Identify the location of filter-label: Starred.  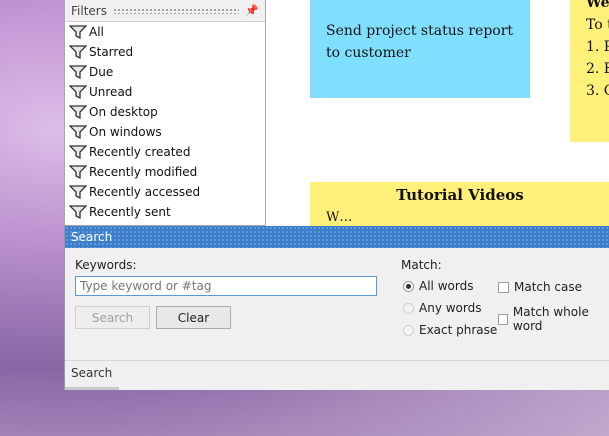
(111, 52).